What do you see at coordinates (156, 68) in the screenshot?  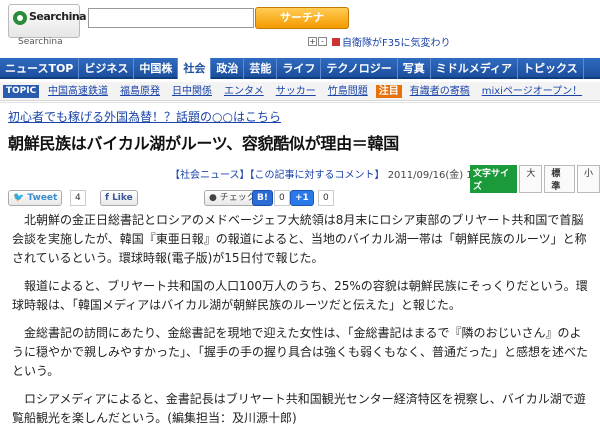 I see `nav-china-stocks: 中国株` at bounding box center [156, 68].